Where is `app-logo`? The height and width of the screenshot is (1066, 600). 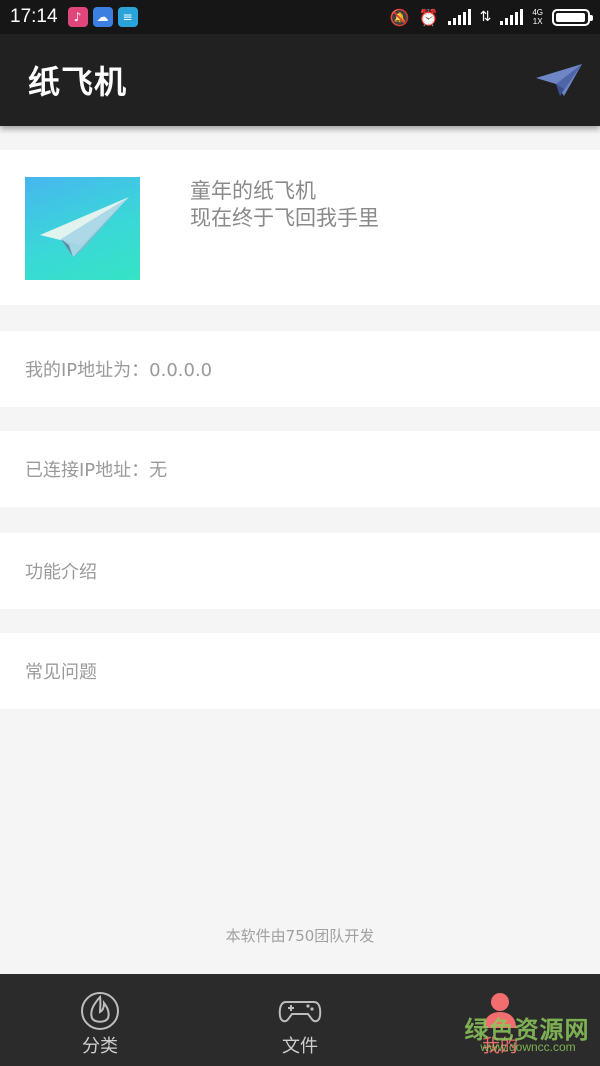 app-logo is located at coordinates (82, 228).